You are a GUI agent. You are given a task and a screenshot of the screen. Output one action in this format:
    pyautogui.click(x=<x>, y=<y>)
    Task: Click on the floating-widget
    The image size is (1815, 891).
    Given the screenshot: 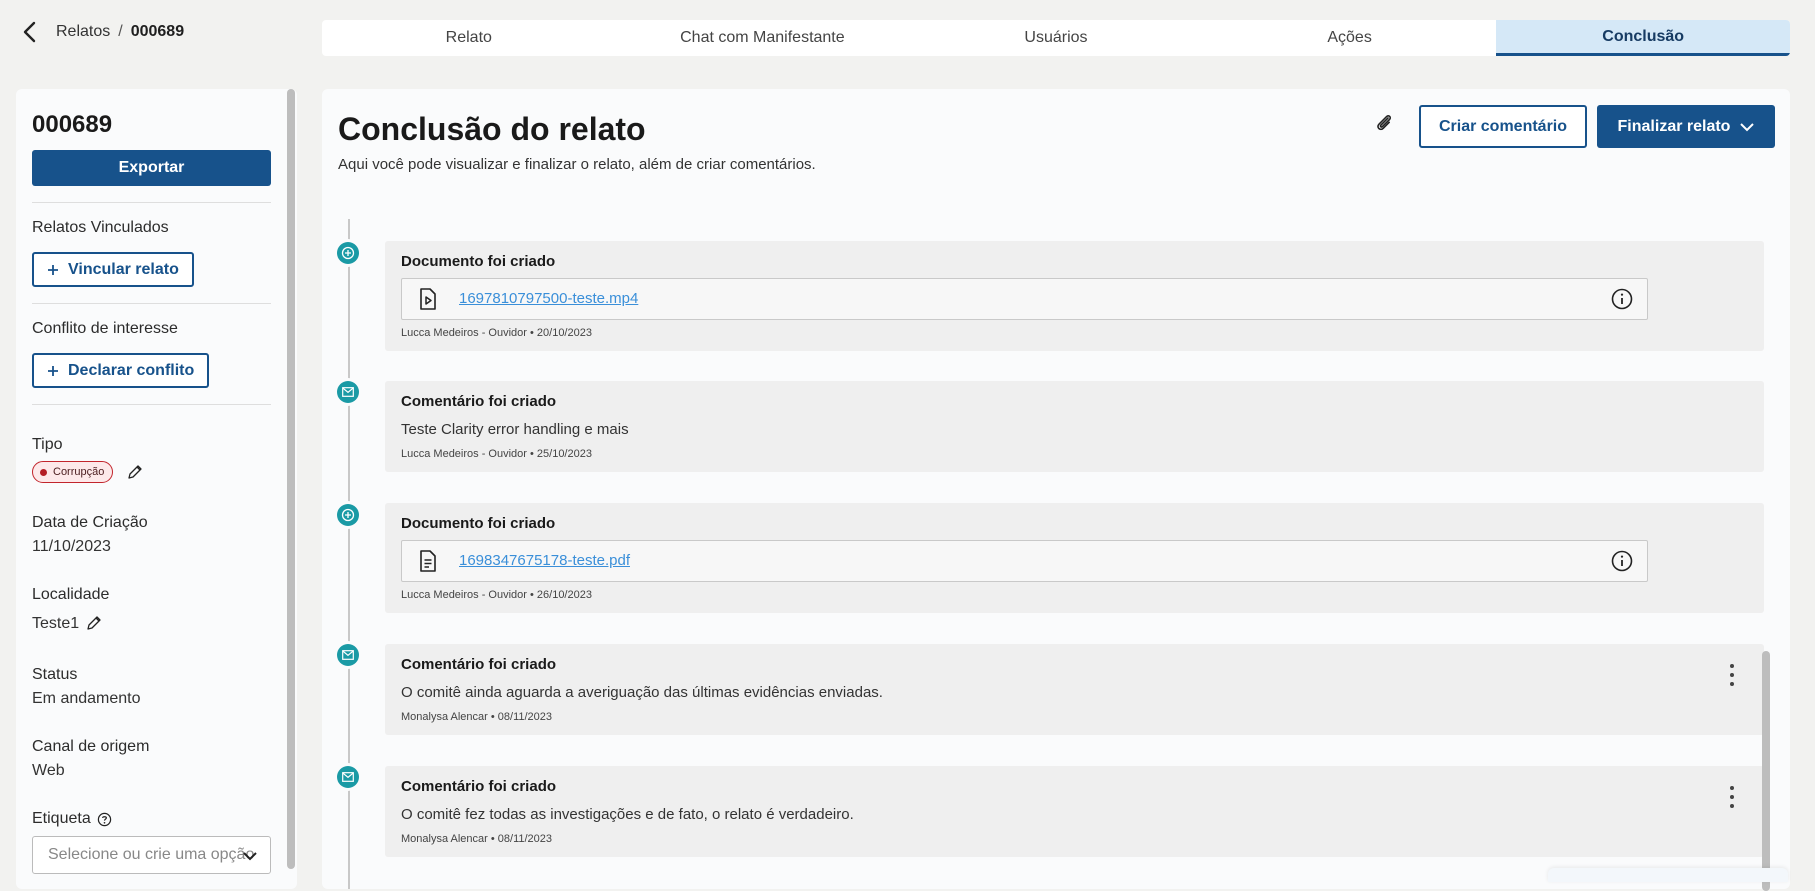 What is the action you would take?
    pyautogui.click(x=1668, y=875)
    